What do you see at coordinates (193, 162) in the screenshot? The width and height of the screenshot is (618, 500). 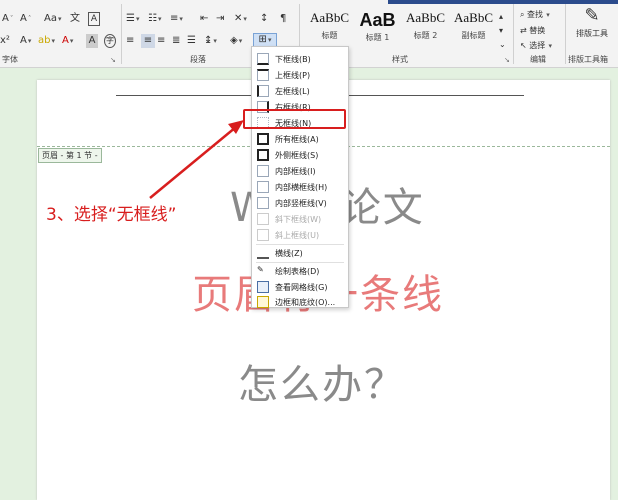 I see `arrow-shaft` at bounding box center [193, 162].